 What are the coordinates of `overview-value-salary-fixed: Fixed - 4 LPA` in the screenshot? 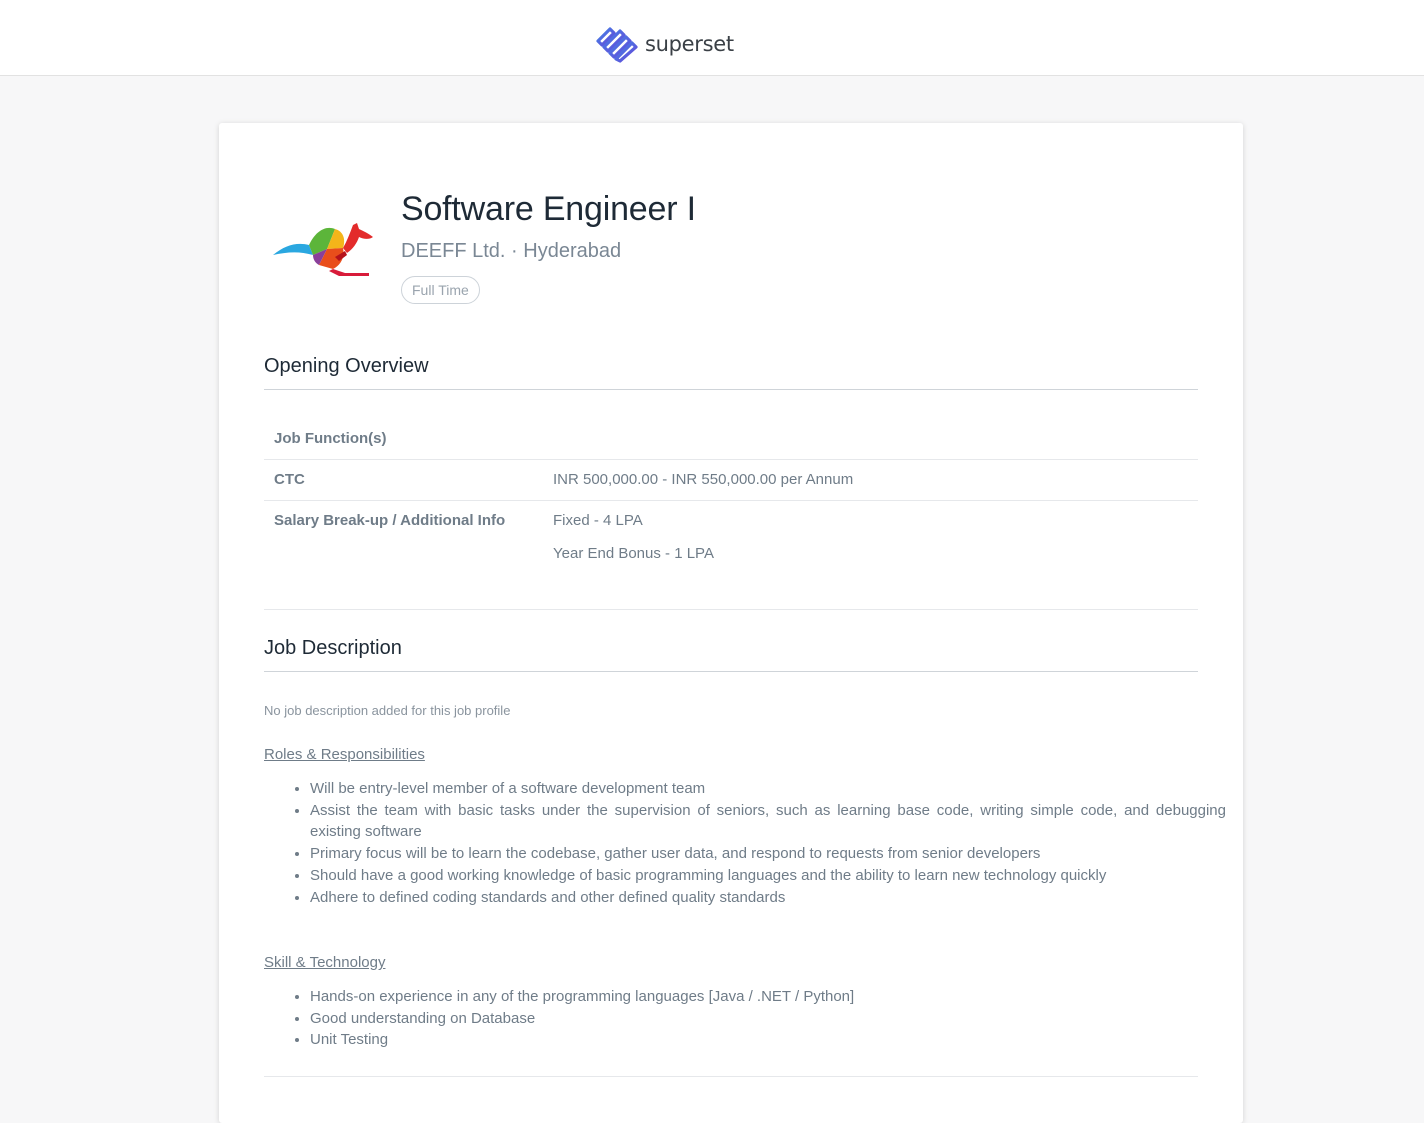 It's located at (598, 520).